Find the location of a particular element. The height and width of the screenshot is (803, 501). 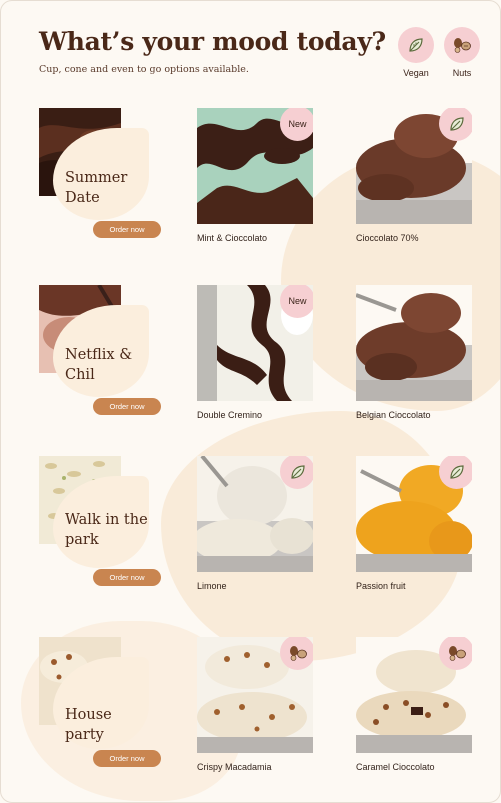

product-card-crispy-macadamia: Crispy Macadamia is located at coordinates (255, 704).